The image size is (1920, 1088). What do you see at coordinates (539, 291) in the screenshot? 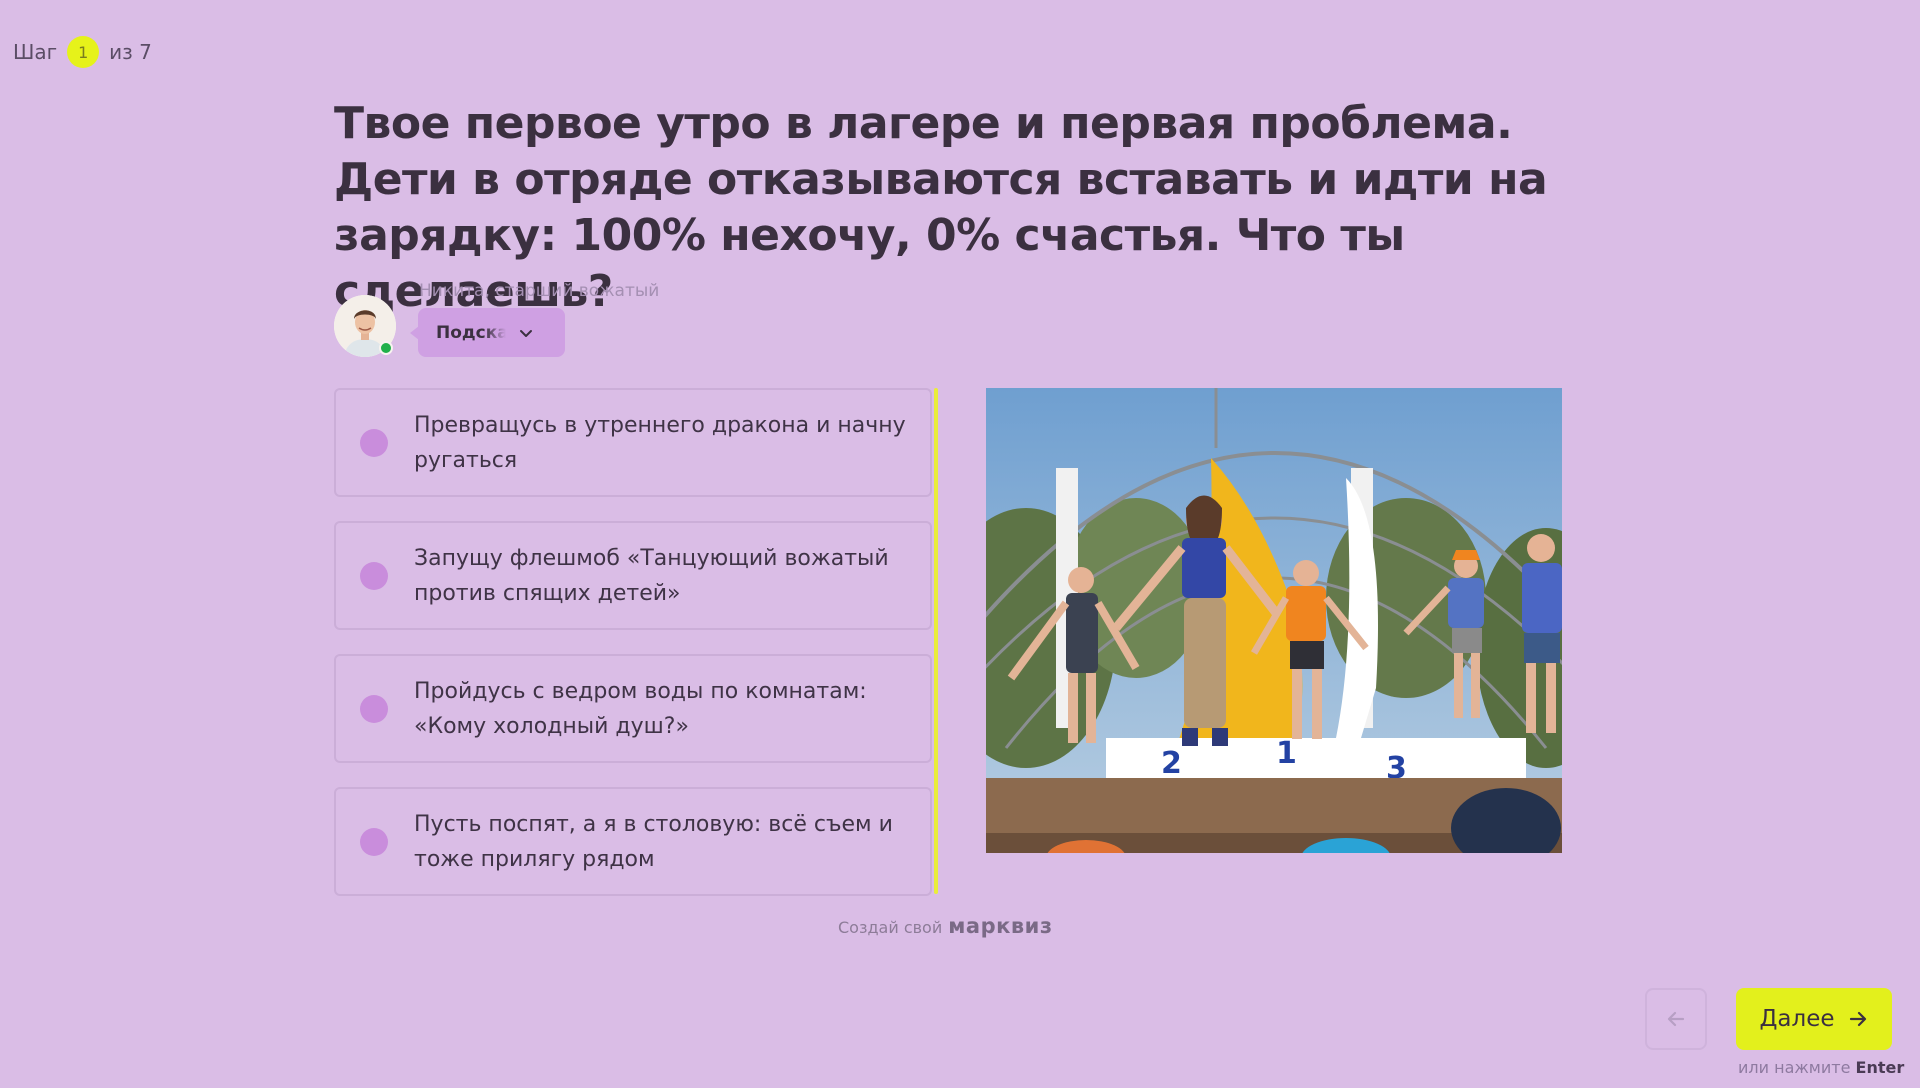
I see `hint-author: Никита, старший вожатый` at bounding box center [539, 291].